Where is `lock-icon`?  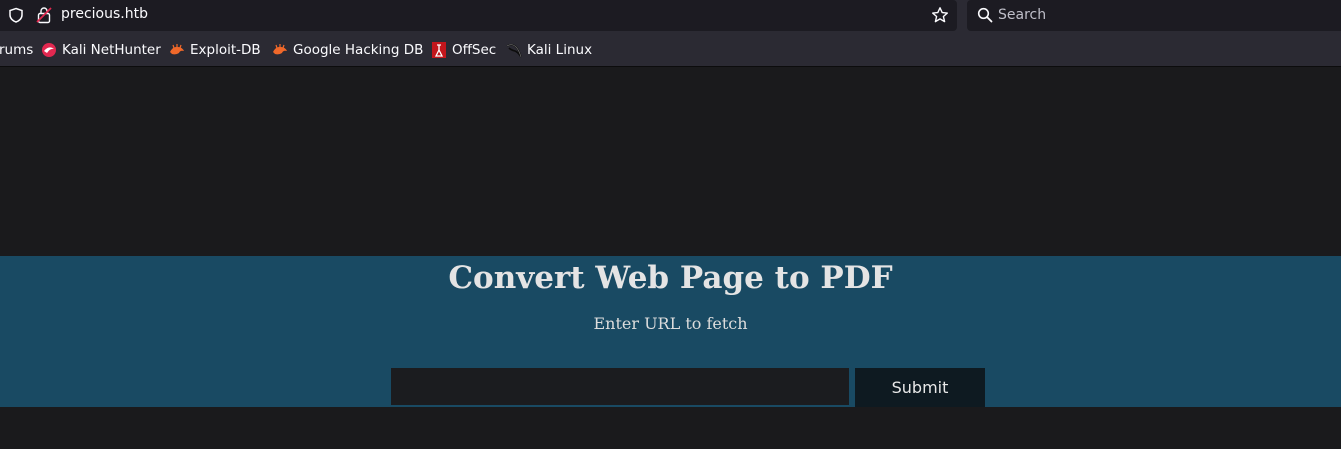
lock-icon is located at coordinates (44, 15).